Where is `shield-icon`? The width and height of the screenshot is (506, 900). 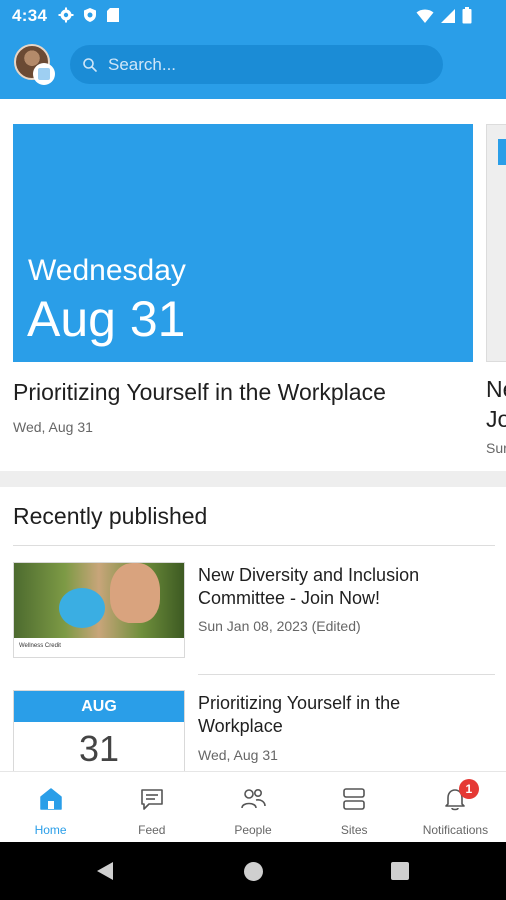 shield-icon is located at coordinates (90, 15).